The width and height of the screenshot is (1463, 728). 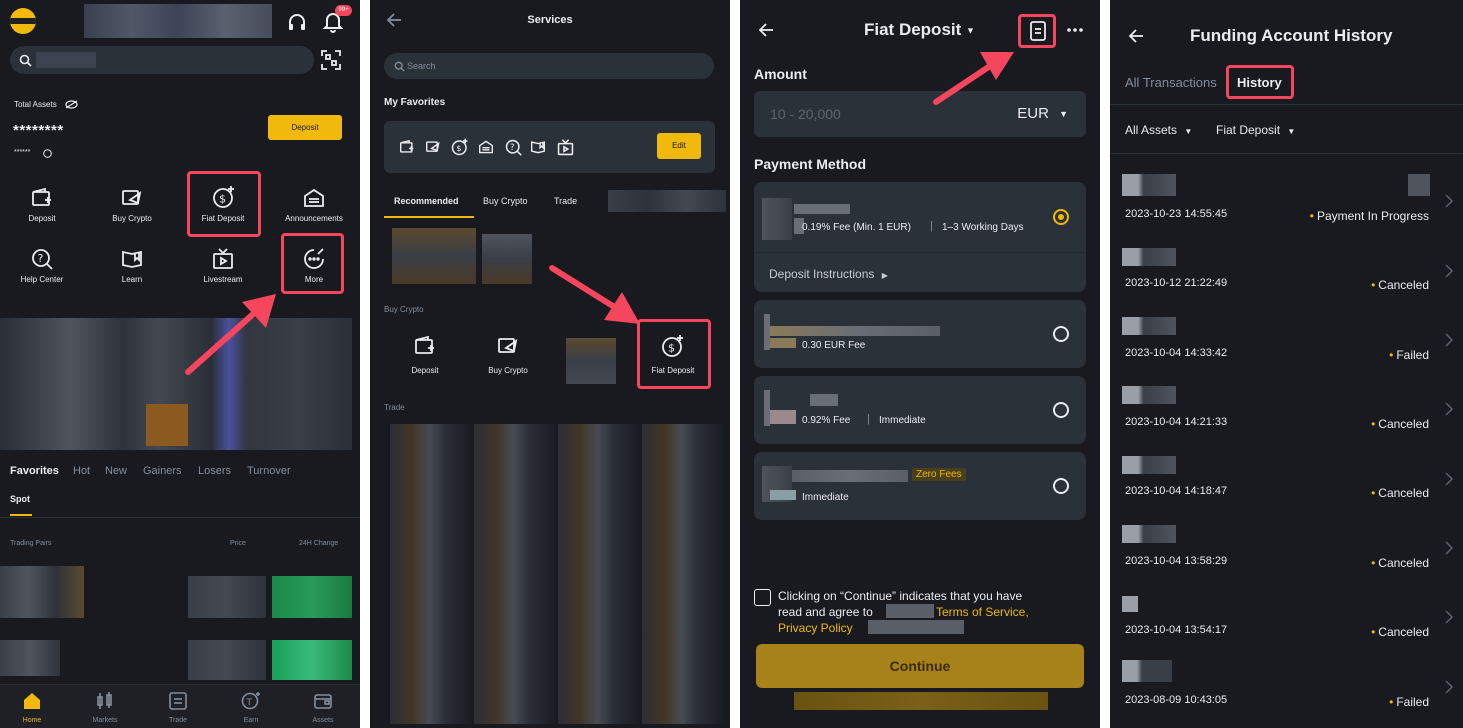 I want to click on blurred-username, so click(x=178, y=21).